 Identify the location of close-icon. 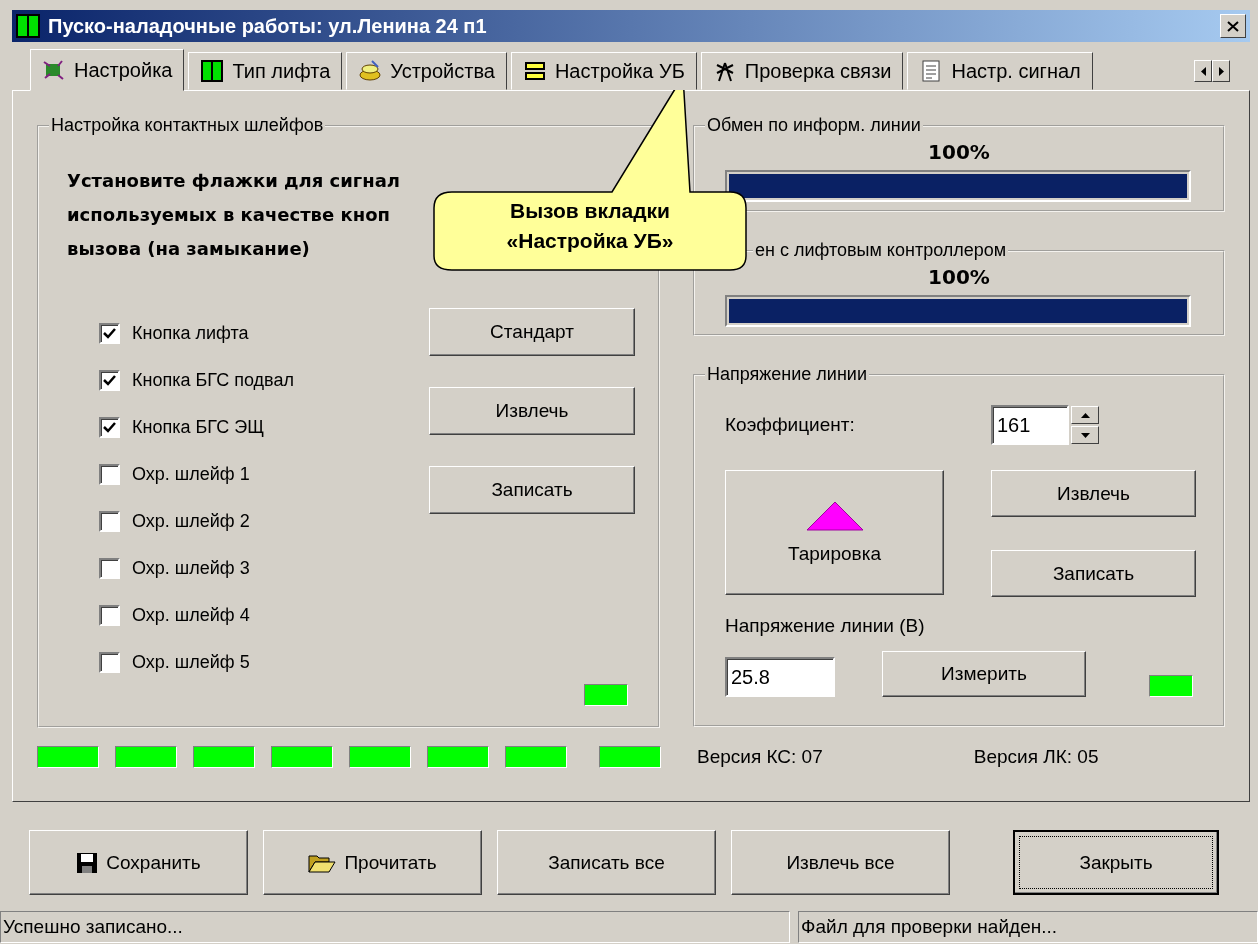
(1233, 26).